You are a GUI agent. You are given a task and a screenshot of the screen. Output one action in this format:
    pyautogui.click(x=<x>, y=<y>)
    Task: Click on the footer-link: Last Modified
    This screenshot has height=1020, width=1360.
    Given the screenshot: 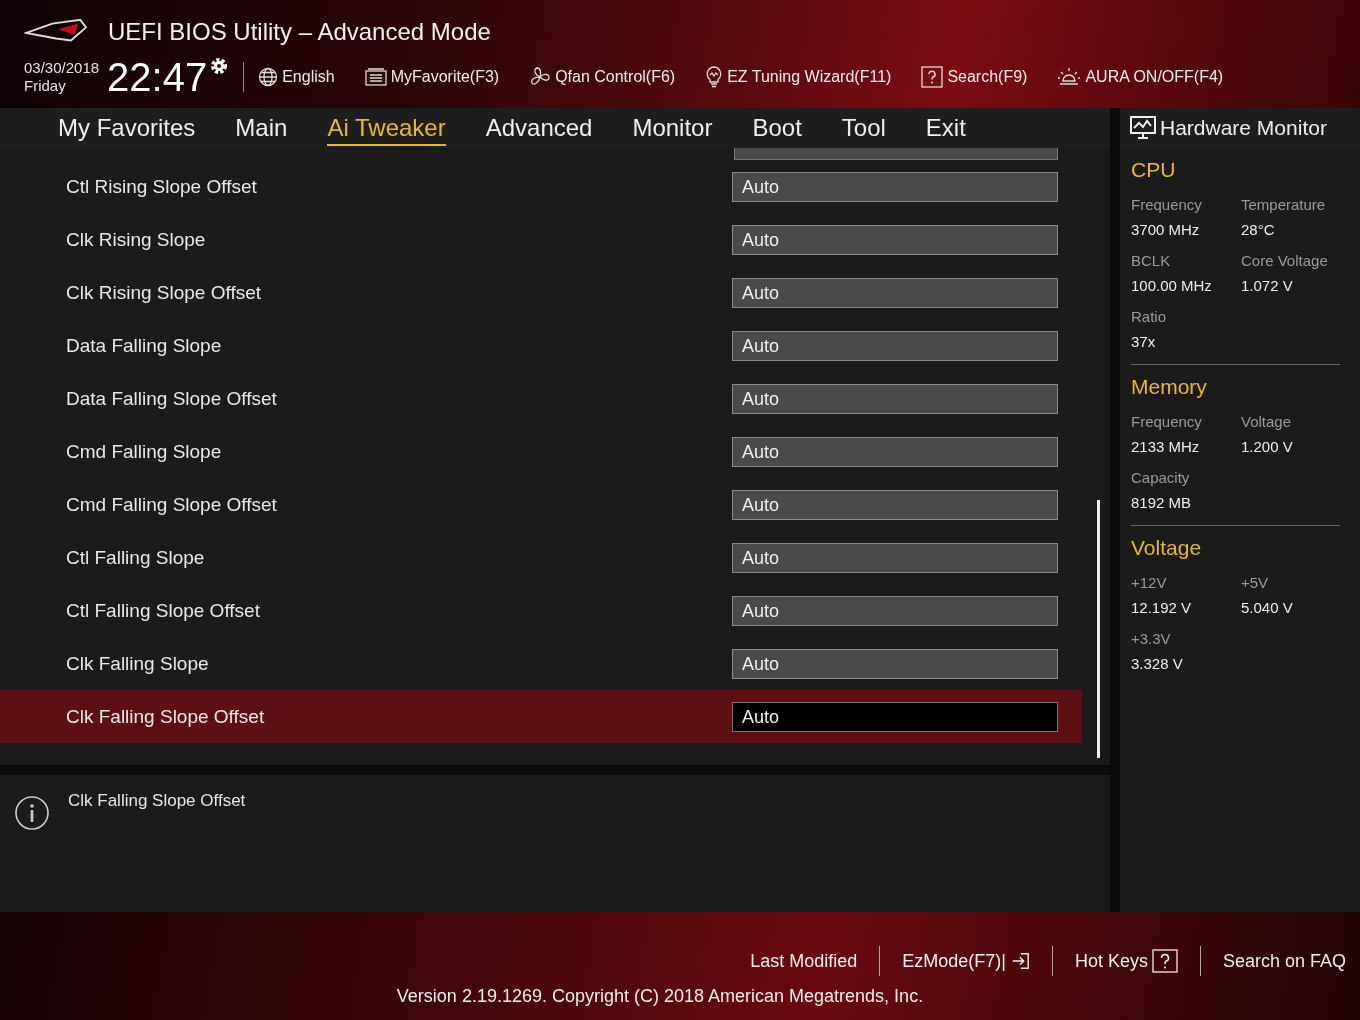 What is the action you would take?
    pyautogui.click(x=804, y=961)
    